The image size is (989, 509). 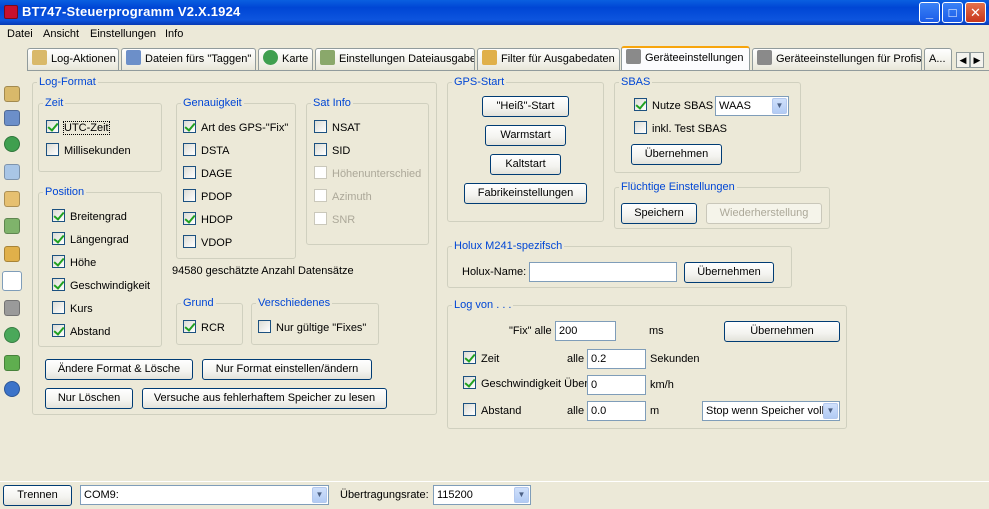 I want to click on sbas-type-select: WAAS ▼, so click(x=752, y=106).